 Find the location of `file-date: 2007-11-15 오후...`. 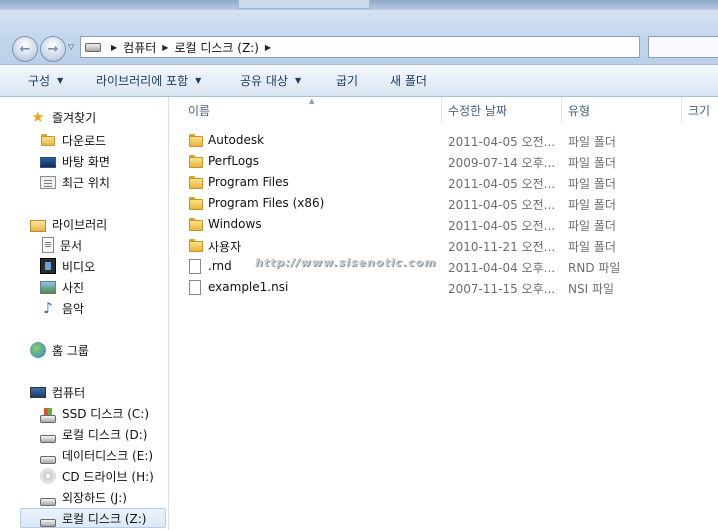

file-date: 2007-11-15 오후... is located at coordinates (502, 289).